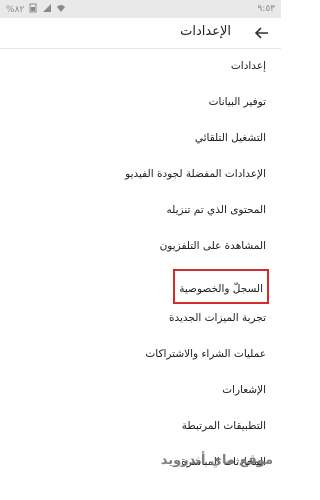 The height and width of the screenshot is (500, 320). Describe the element at coordinates (140, 428) in the screenshot. I see `menu-item-connected-apps: التطبيقات المرتبطة` at that location.